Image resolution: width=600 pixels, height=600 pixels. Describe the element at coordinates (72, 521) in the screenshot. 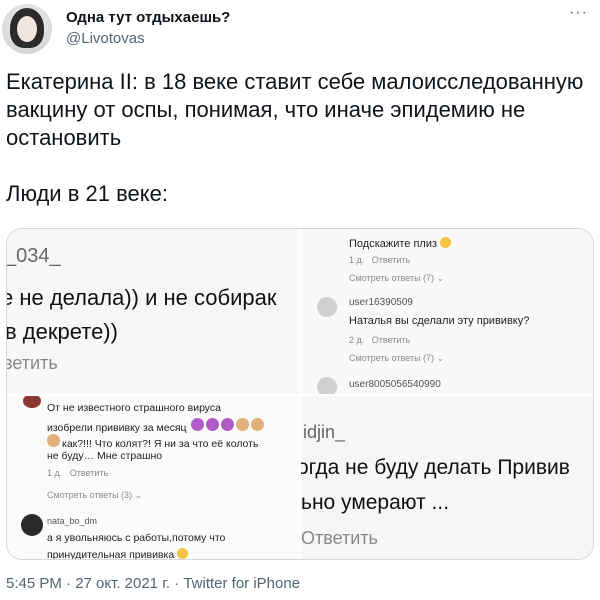

I see `screenshot-username: nata_bo_dm` at that location.